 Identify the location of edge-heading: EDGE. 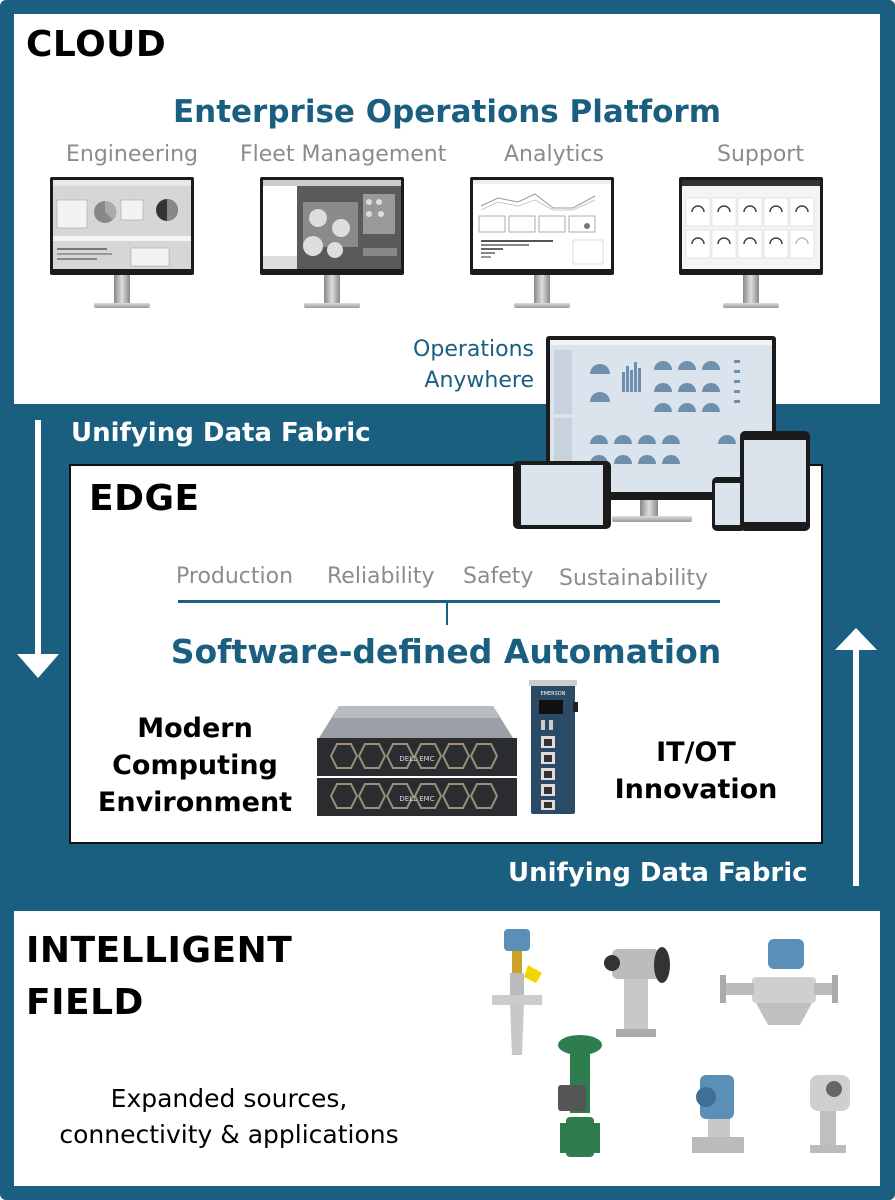
(144, 498).